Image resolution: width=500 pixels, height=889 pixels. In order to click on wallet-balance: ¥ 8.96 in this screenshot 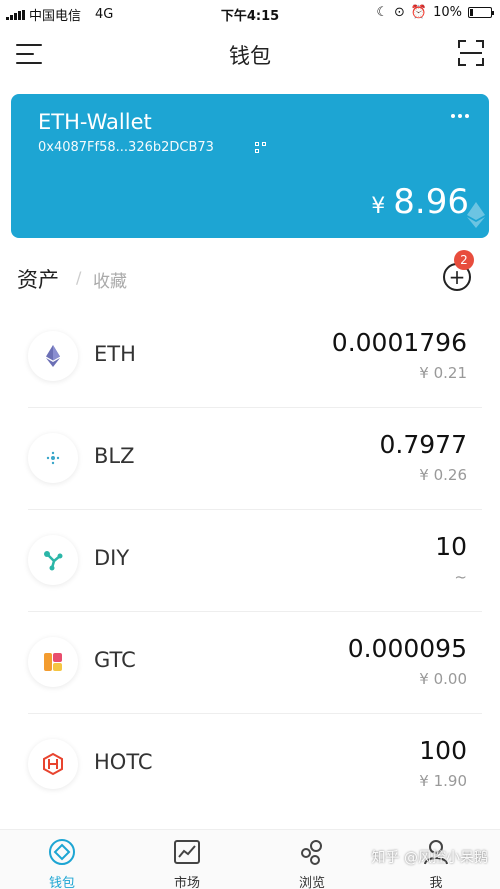, I will do `click(420, 202)`.